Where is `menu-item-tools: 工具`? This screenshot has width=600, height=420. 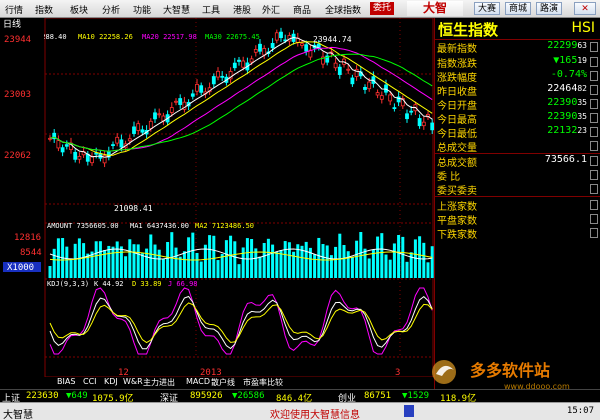
menu-item-tools: 工具 is located at coordinates (211, 9).